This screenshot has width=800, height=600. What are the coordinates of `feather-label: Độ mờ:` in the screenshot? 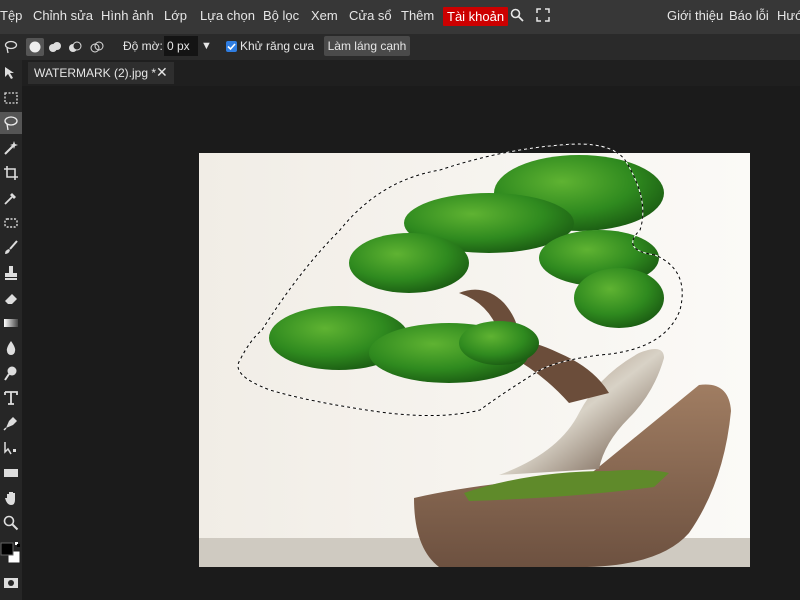 It's located at (143, 46).